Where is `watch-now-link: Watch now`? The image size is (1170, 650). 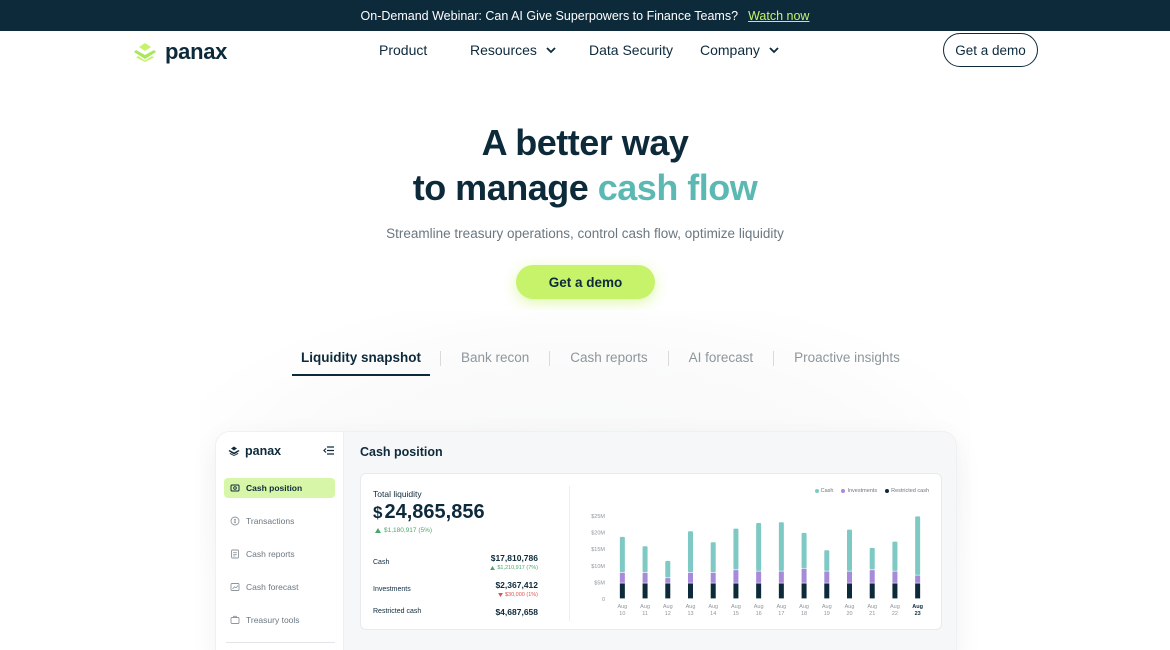
watch-now-link: Watch now is located at coordinates (778, 16).